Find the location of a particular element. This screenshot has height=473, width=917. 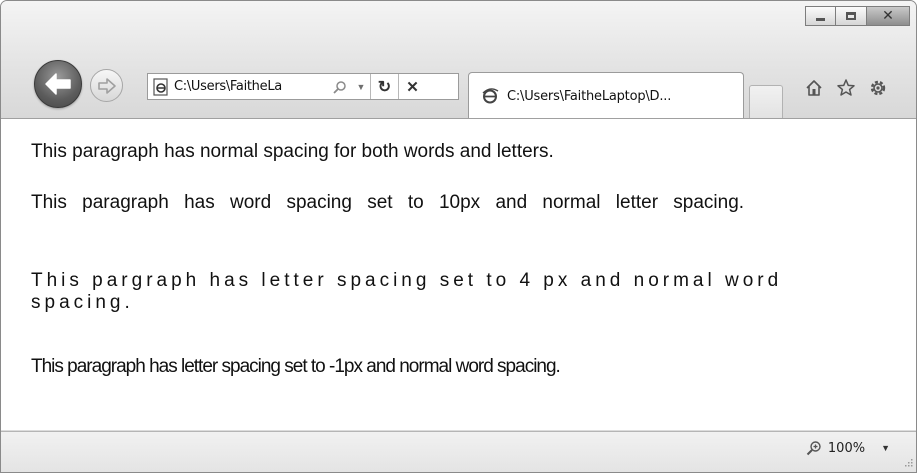

zoom-control: 100% ▼ is located at coordinates (848, 448).